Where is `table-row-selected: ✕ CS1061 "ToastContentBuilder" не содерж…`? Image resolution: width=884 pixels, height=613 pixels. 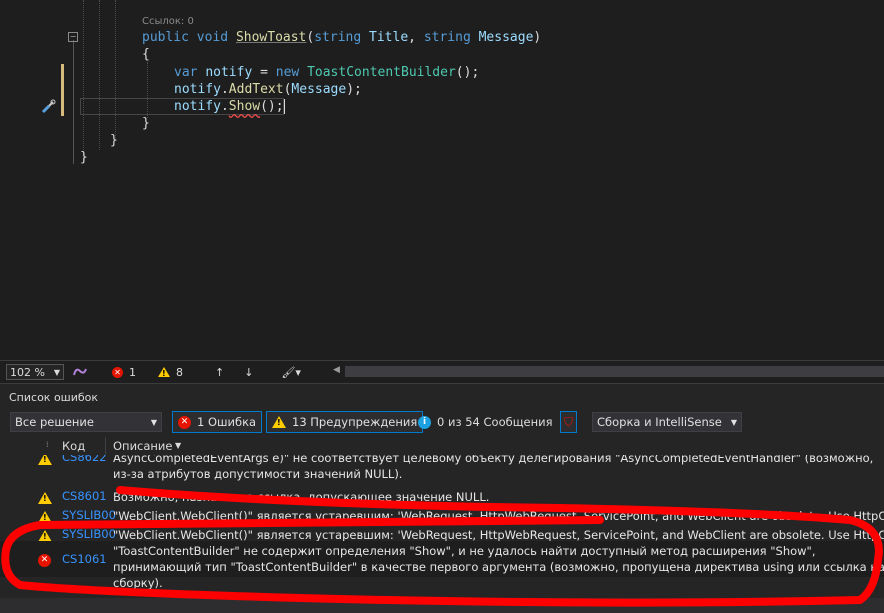
table-row-selected: ✕ CS1061 "ToastContentBuilder" не содерж… is located at coordinates (442, 565).